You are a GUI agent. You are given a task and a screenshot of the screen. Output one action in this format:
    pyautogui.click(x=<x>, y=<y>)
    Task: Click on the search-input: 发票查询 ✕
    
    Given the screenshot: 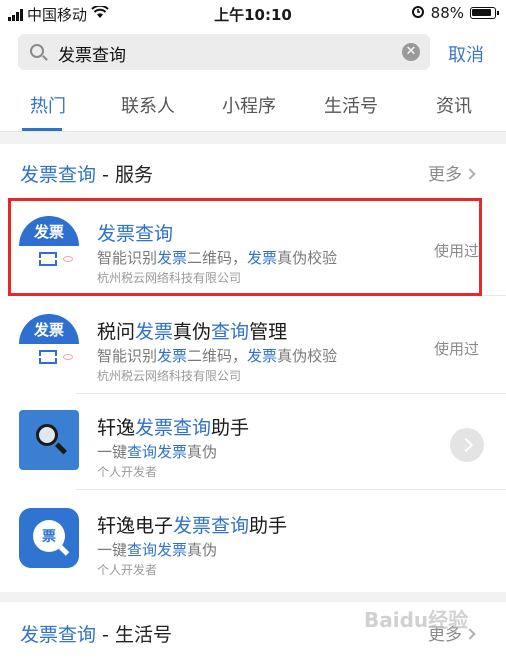 What is the action you would take?
    pyautogui.click(x=224, y=52)
    